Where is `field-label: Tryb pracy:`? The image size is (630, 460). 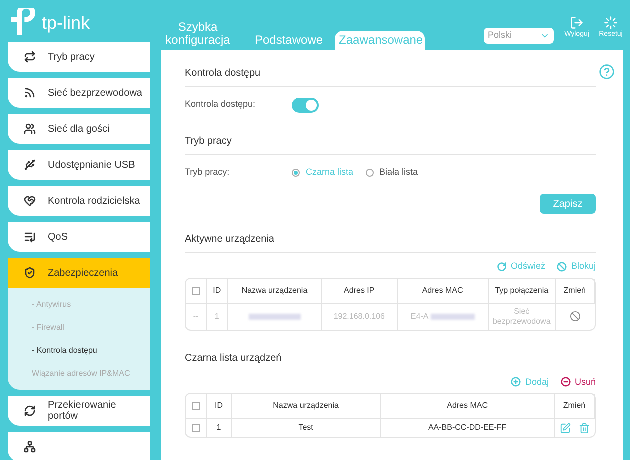
field-label: Tryb pracy: is located at coordinates (208, 173).